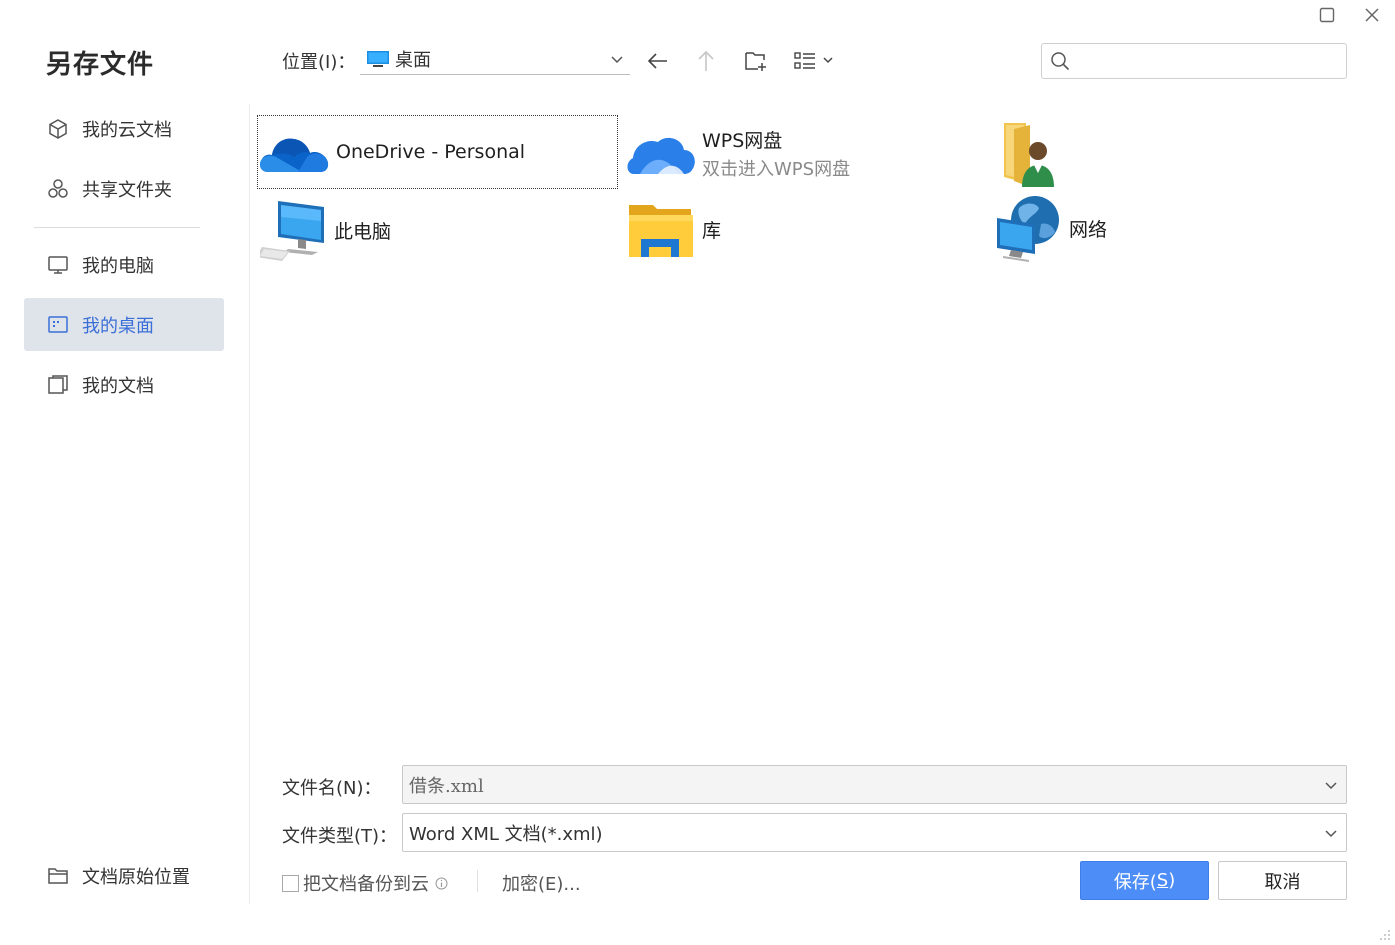  I want to click on desktop-monitor-icon, so click(378, 59).